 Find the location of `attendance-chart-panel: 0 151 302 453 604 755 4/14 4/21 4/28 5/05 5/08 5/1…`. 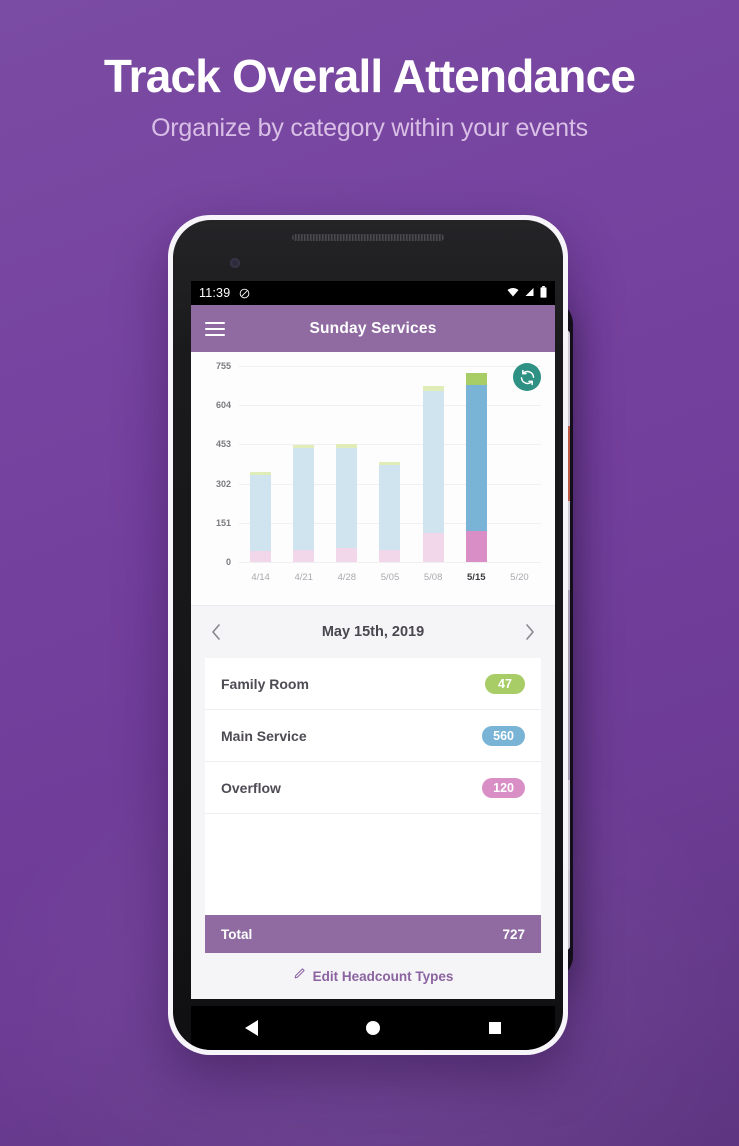

attendance-chart-panel: 0 151 302 453 604 755 4/14 4/21 4/28 5/05 5/08 5/1… is located at coordinates (373, 479).